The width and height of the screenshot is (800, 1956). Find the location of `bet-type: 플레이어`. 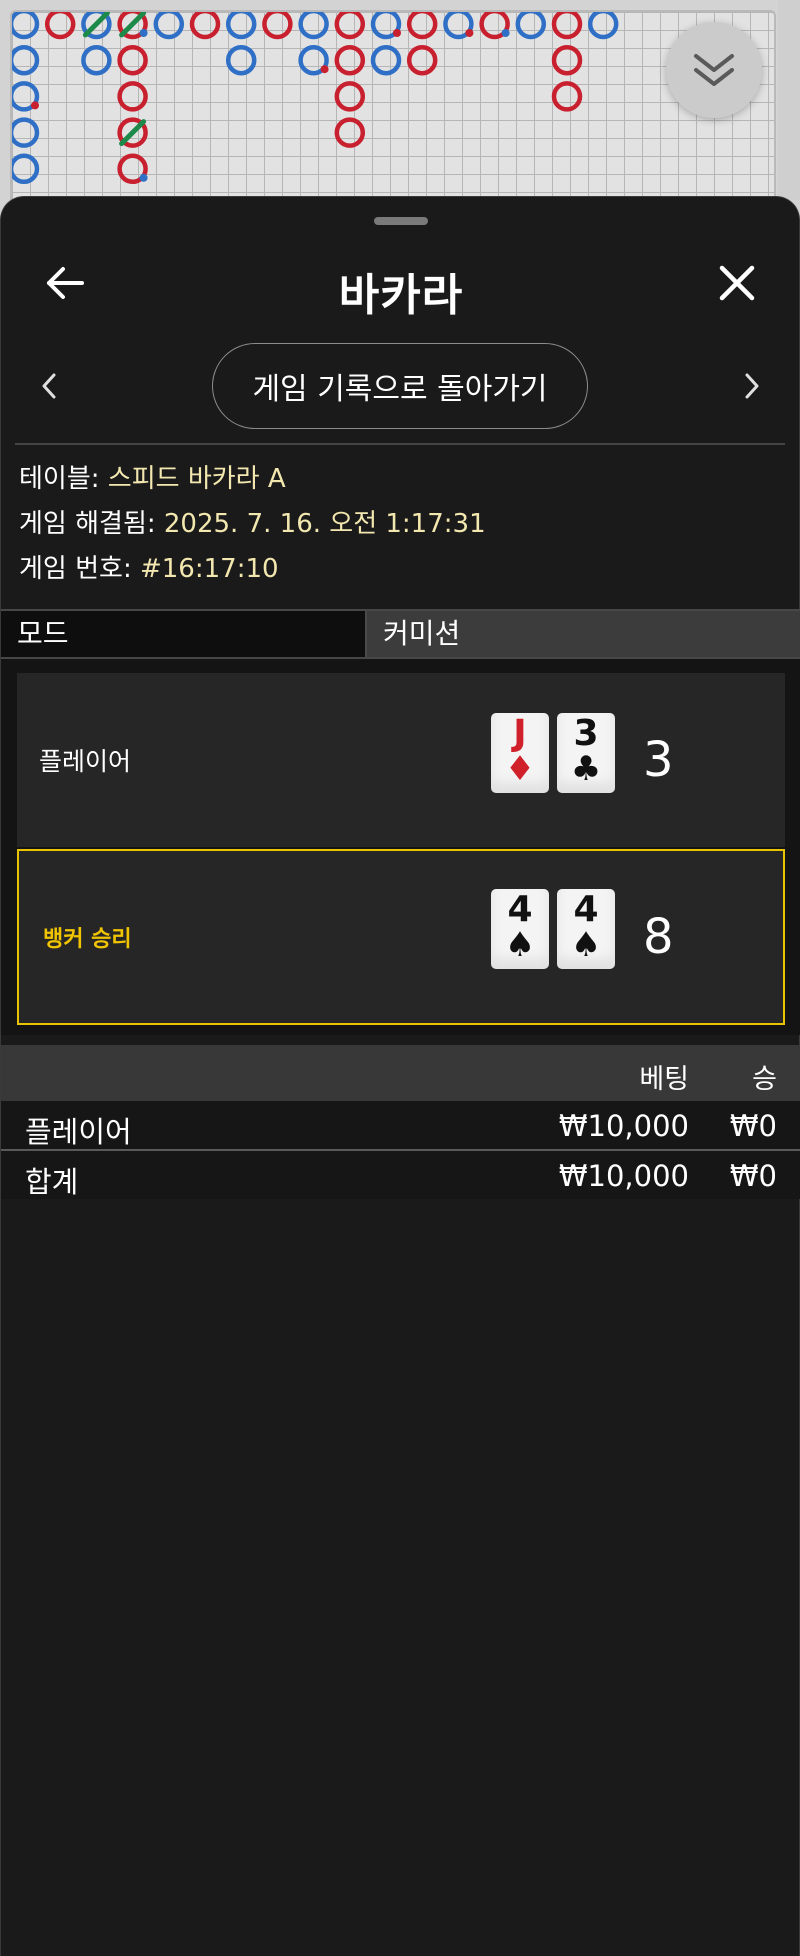

bet-type: 플레이어 is located at coordinates (78, 1132).